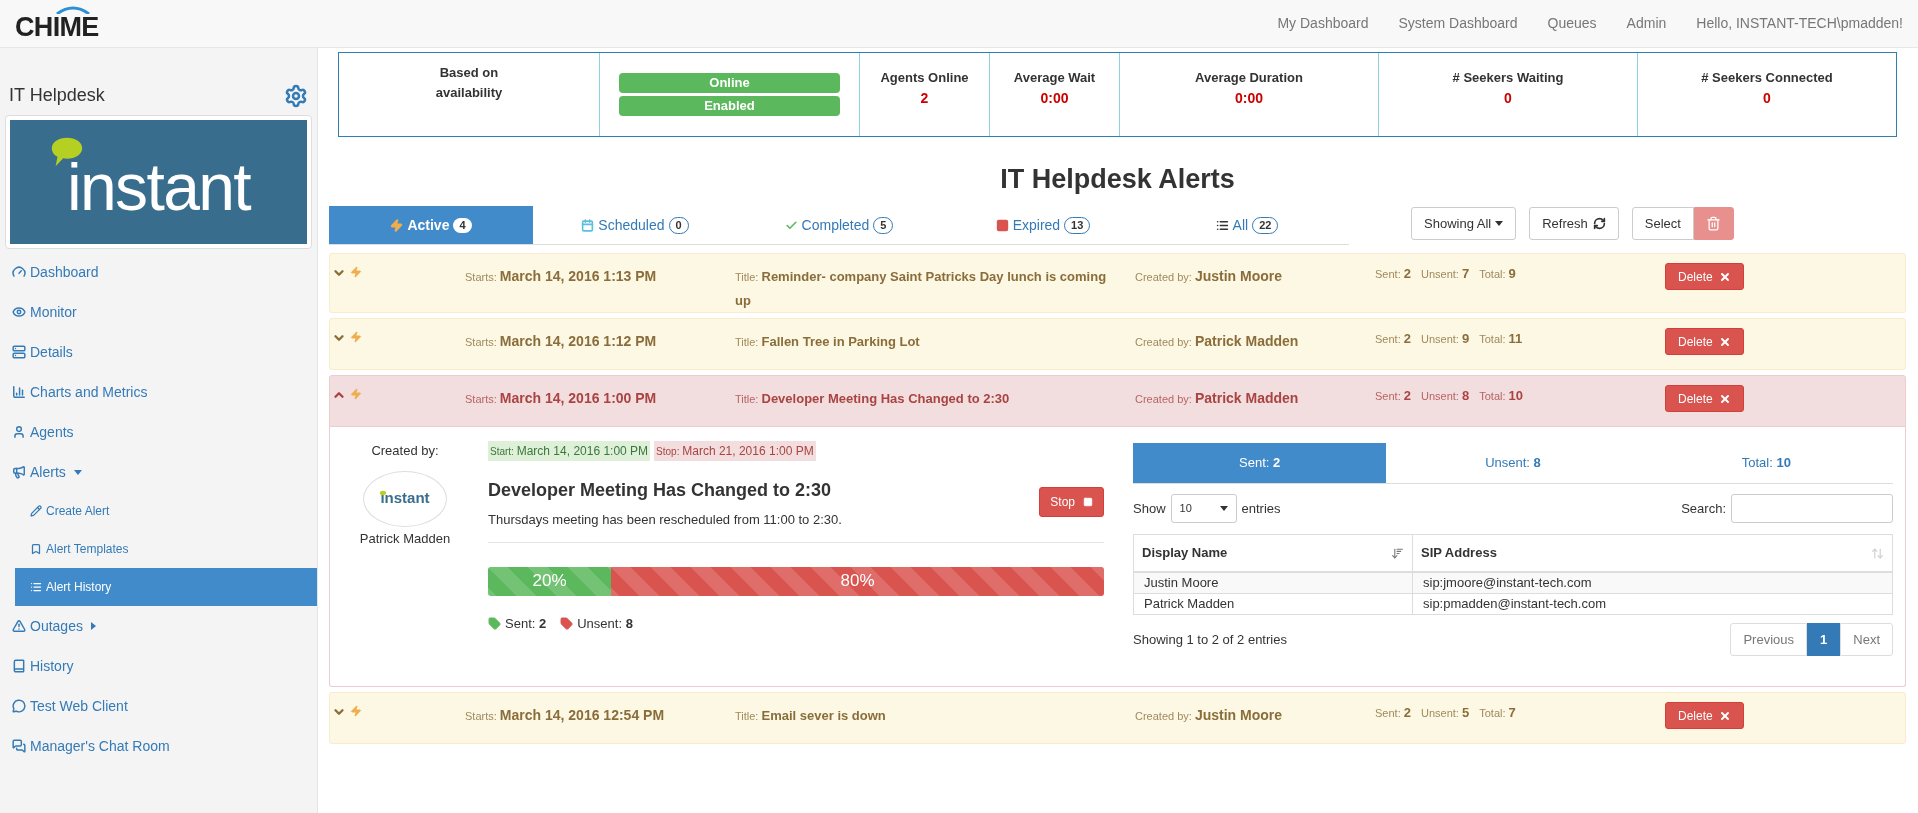 The width and height of the screenshot is (1918, 813). What do you see at coordinates (158, 706) in the screenshot?
I see `sidebar-item: Test Web Client` at bounding box center [158, 706].